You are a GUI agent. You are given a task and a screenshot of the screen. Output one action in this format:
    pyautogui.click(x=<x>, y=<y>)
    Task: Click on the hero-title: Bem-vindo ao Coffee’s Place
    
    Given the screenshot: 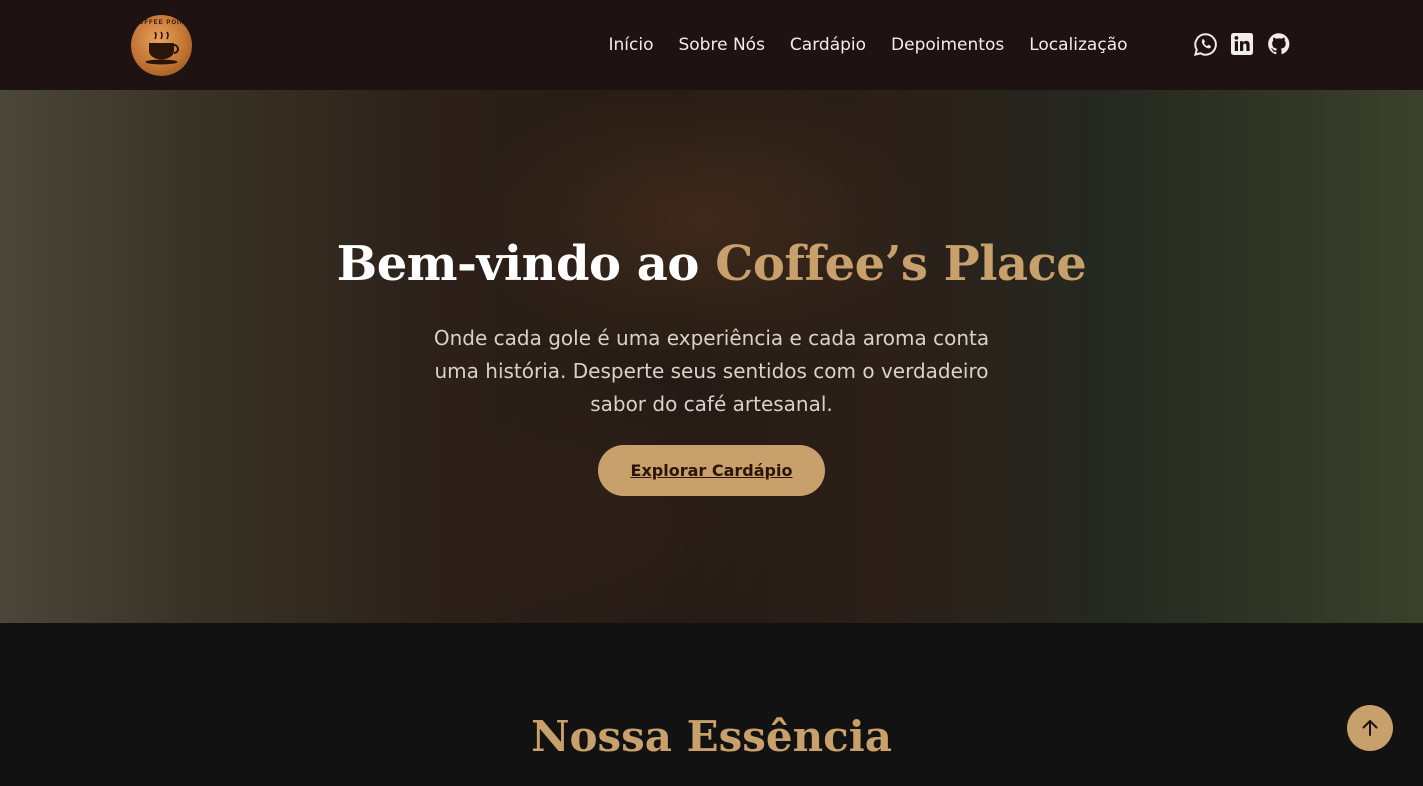 What is the action you would take?
    pyautogui.click(x=711, y=264)
    